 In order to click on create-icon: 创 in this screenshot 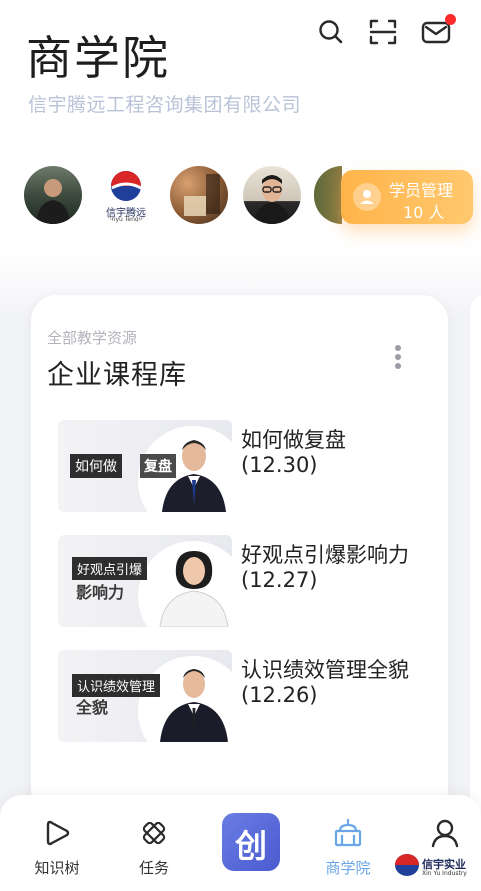, I will do `click(250, 846)`.